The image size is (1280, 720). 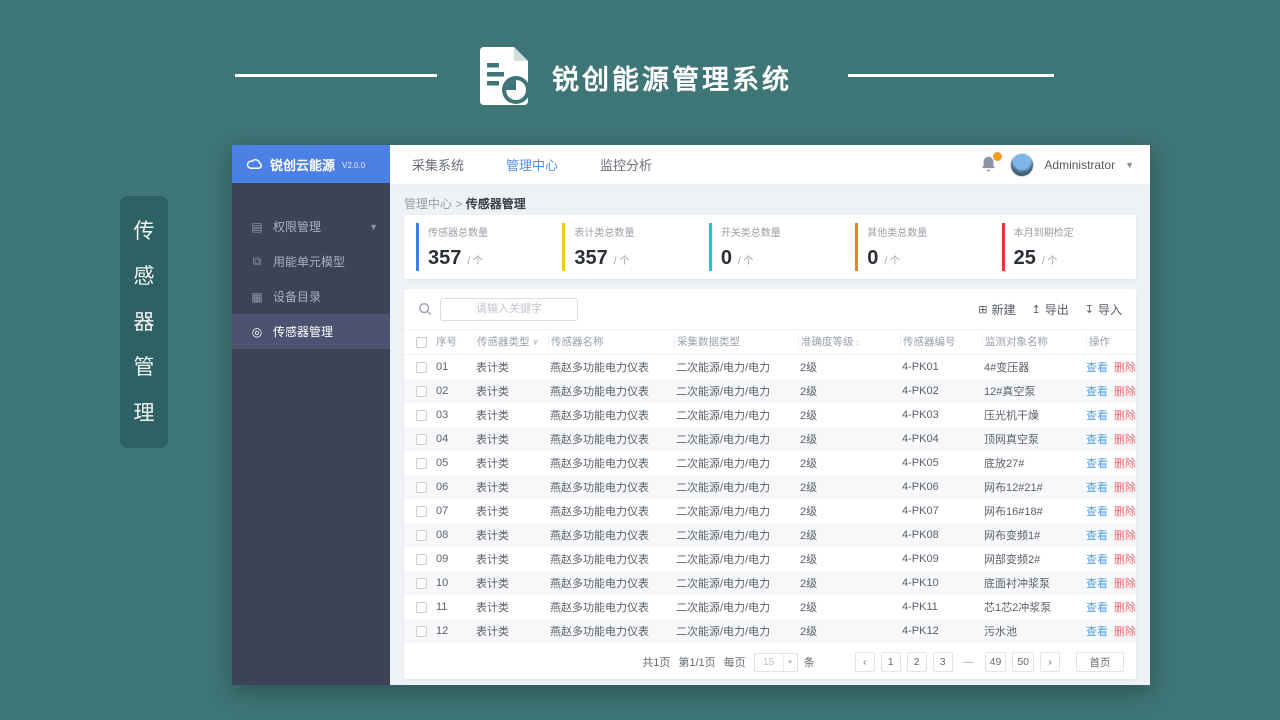 I want to click on toolbar-button-1: ↥ 导出, so click(x=1050, y=309).